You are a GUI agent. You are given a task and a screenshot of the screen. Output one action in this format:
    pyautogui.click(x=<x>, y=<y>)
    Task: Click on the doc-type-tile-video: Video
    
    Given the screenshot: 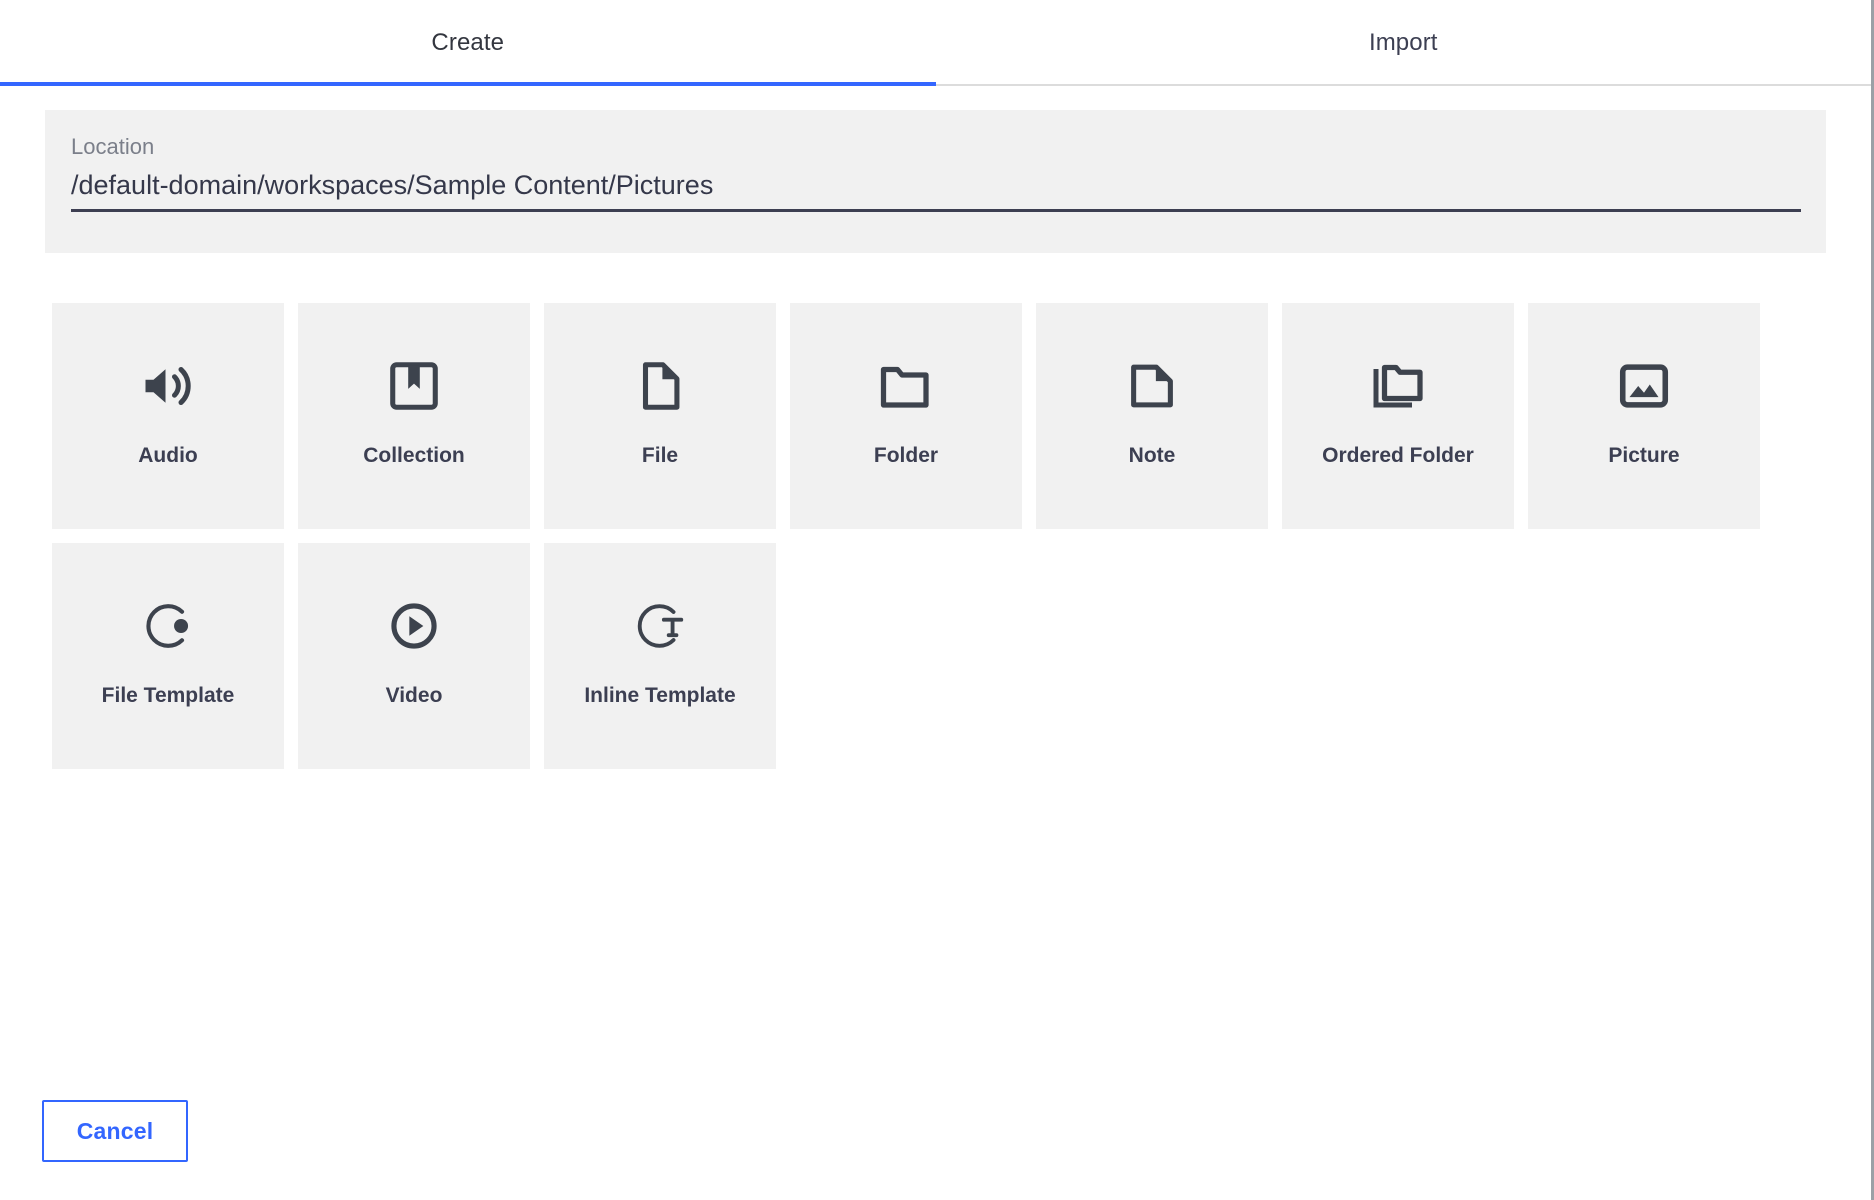 What is the action you would take?
    pyautogui.click(x=414, y=656)
    